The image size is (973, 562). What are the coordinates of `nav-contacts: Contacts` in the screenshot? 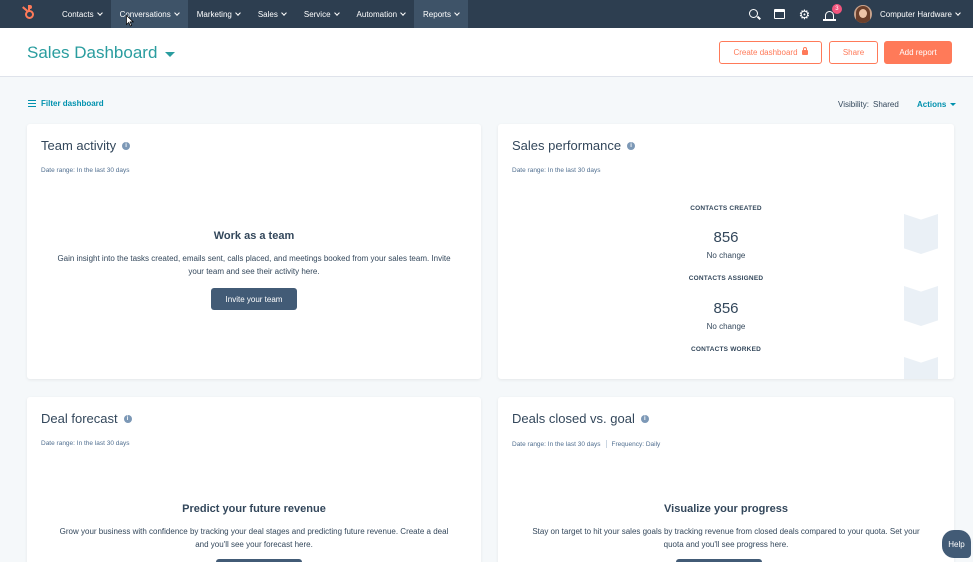 It's located at (82, 14).